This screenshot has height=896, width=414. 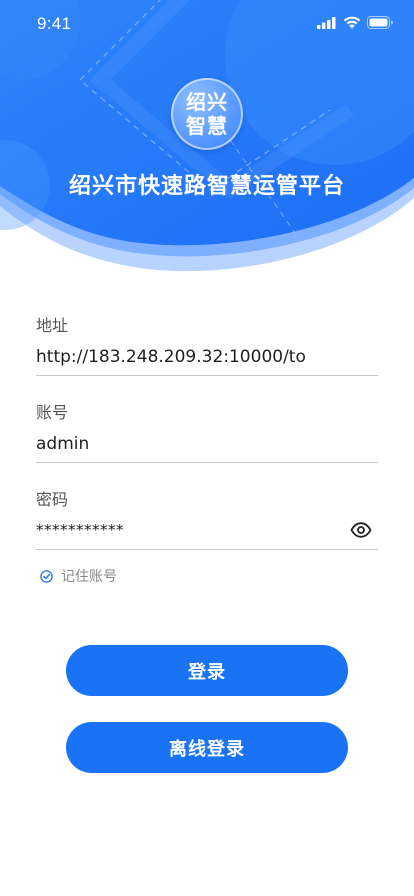 I want to click on account-field: 账号 admin, so click(x=207, y=434).